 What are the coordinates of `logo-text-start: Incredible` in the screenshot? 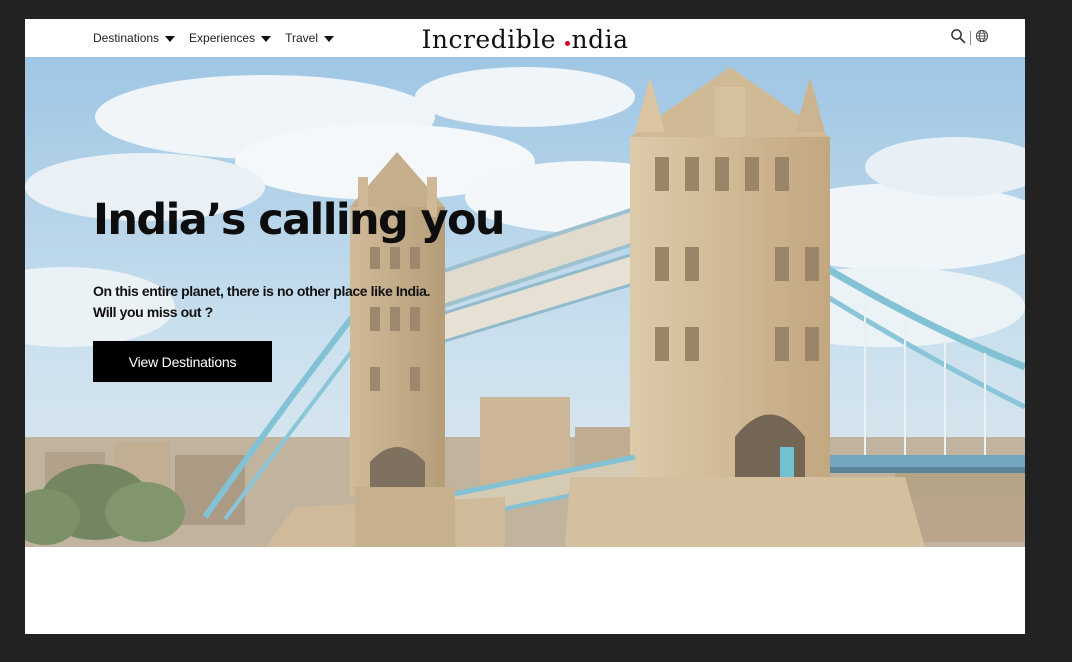 It's located at (493, 39).